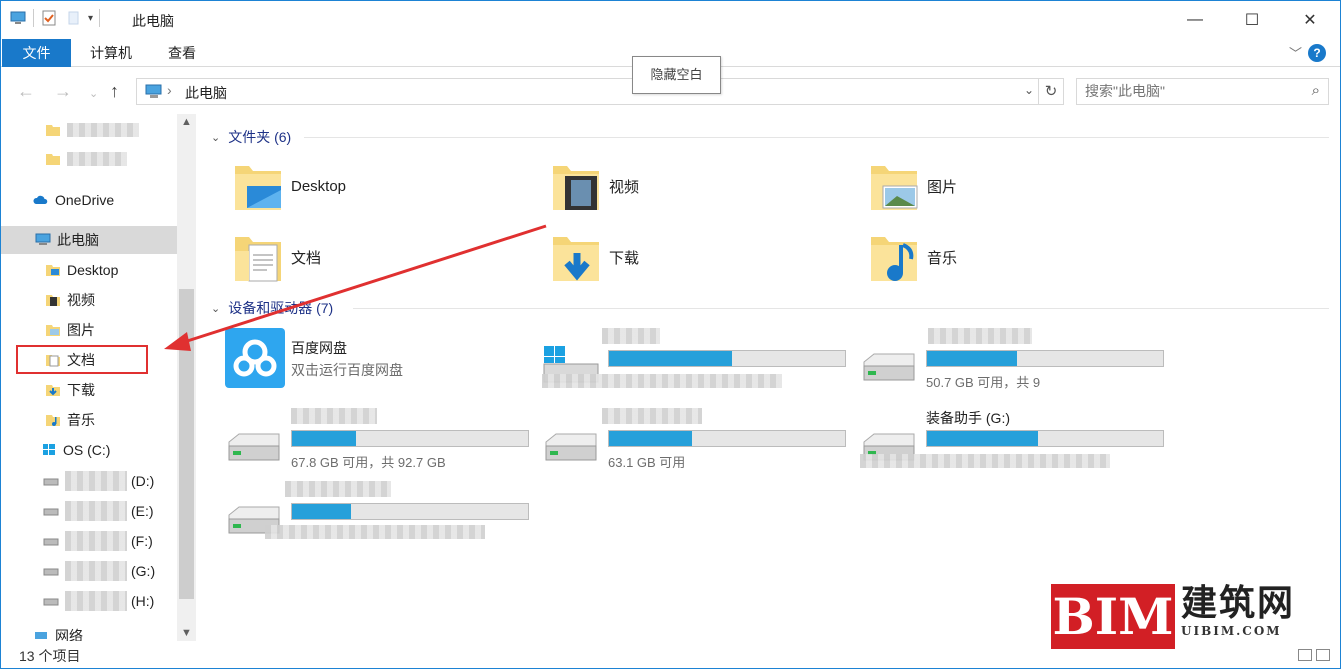  I want to click on folder-videos: 视频, so click(701, 186).